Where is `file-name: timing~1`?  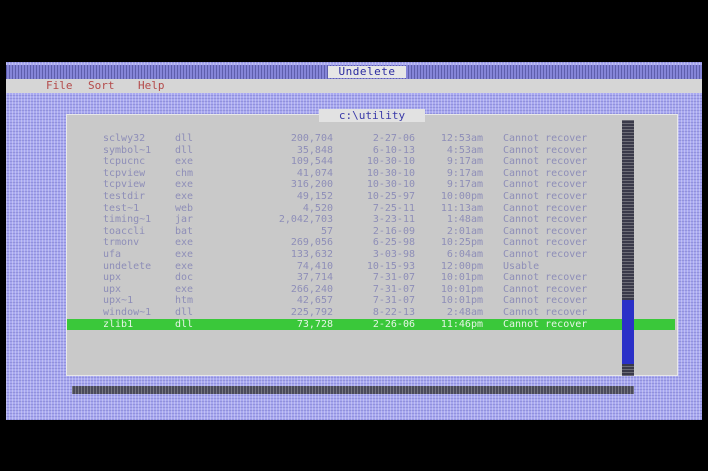
file-name: timing~1 is located at coordinates (127, 220).